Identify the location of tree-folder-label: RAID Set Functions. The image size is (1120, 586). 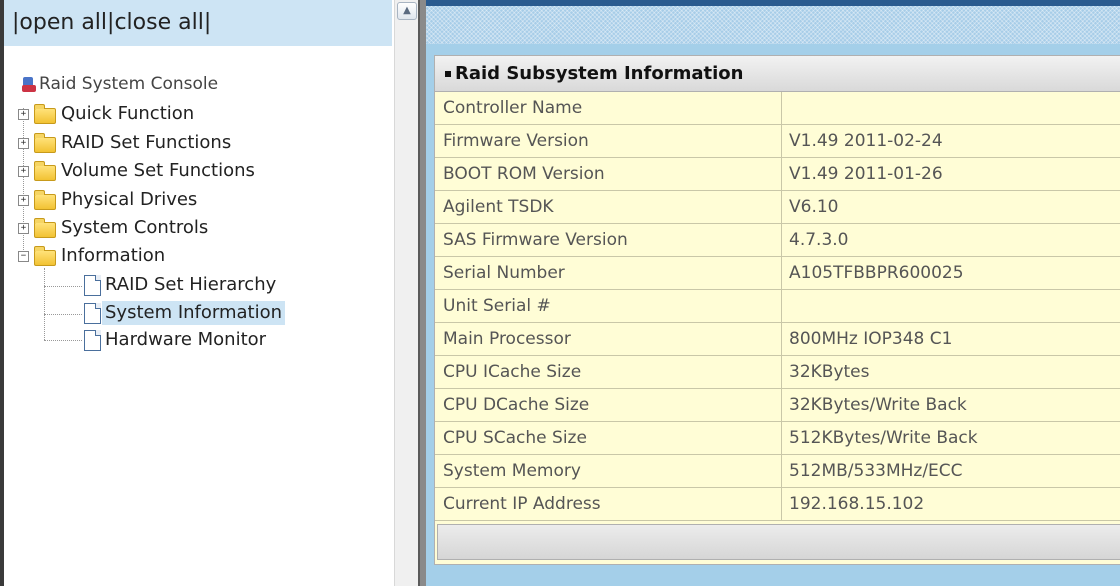
(146, 142).